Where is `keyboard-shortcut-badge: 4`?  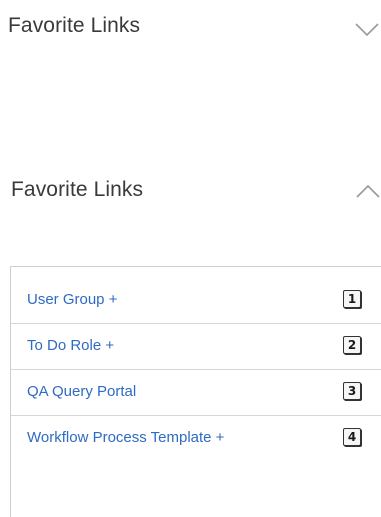
keyboard-shortcut-badge: 4 is located at coordinates (352, 437).